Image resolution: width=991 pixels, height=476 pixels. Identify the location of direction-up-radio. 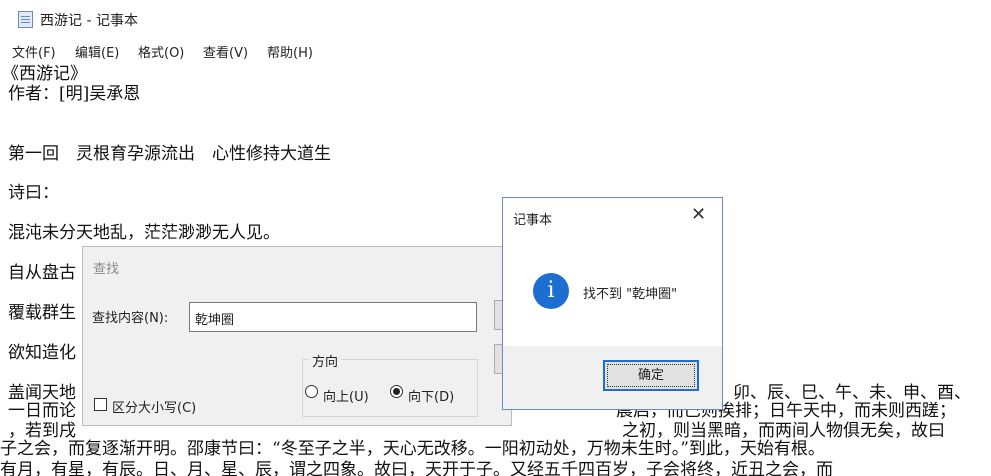
(311, 391).